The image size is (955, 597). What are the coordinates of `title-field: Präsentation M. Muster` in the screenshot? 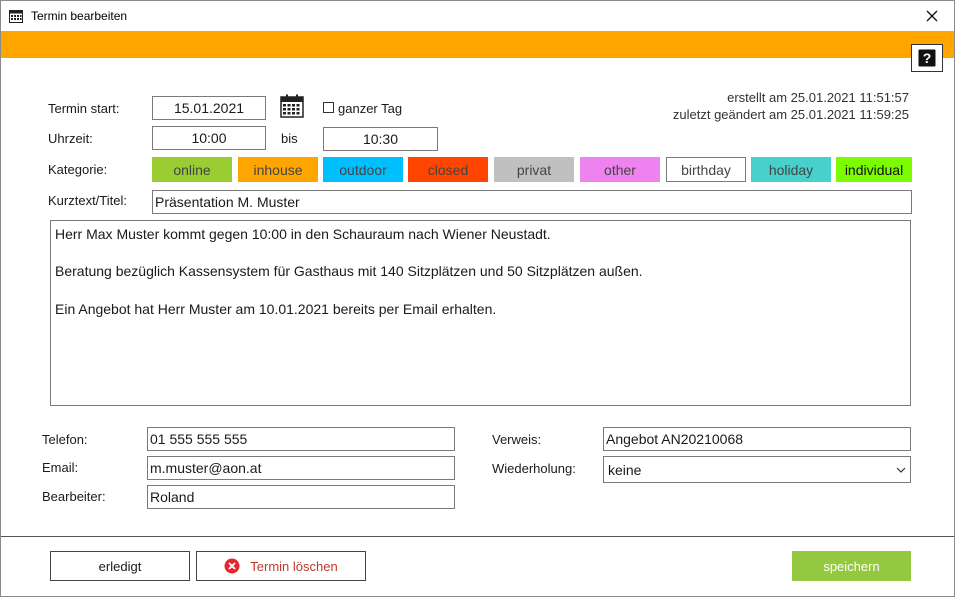 It's located at (532, 202).